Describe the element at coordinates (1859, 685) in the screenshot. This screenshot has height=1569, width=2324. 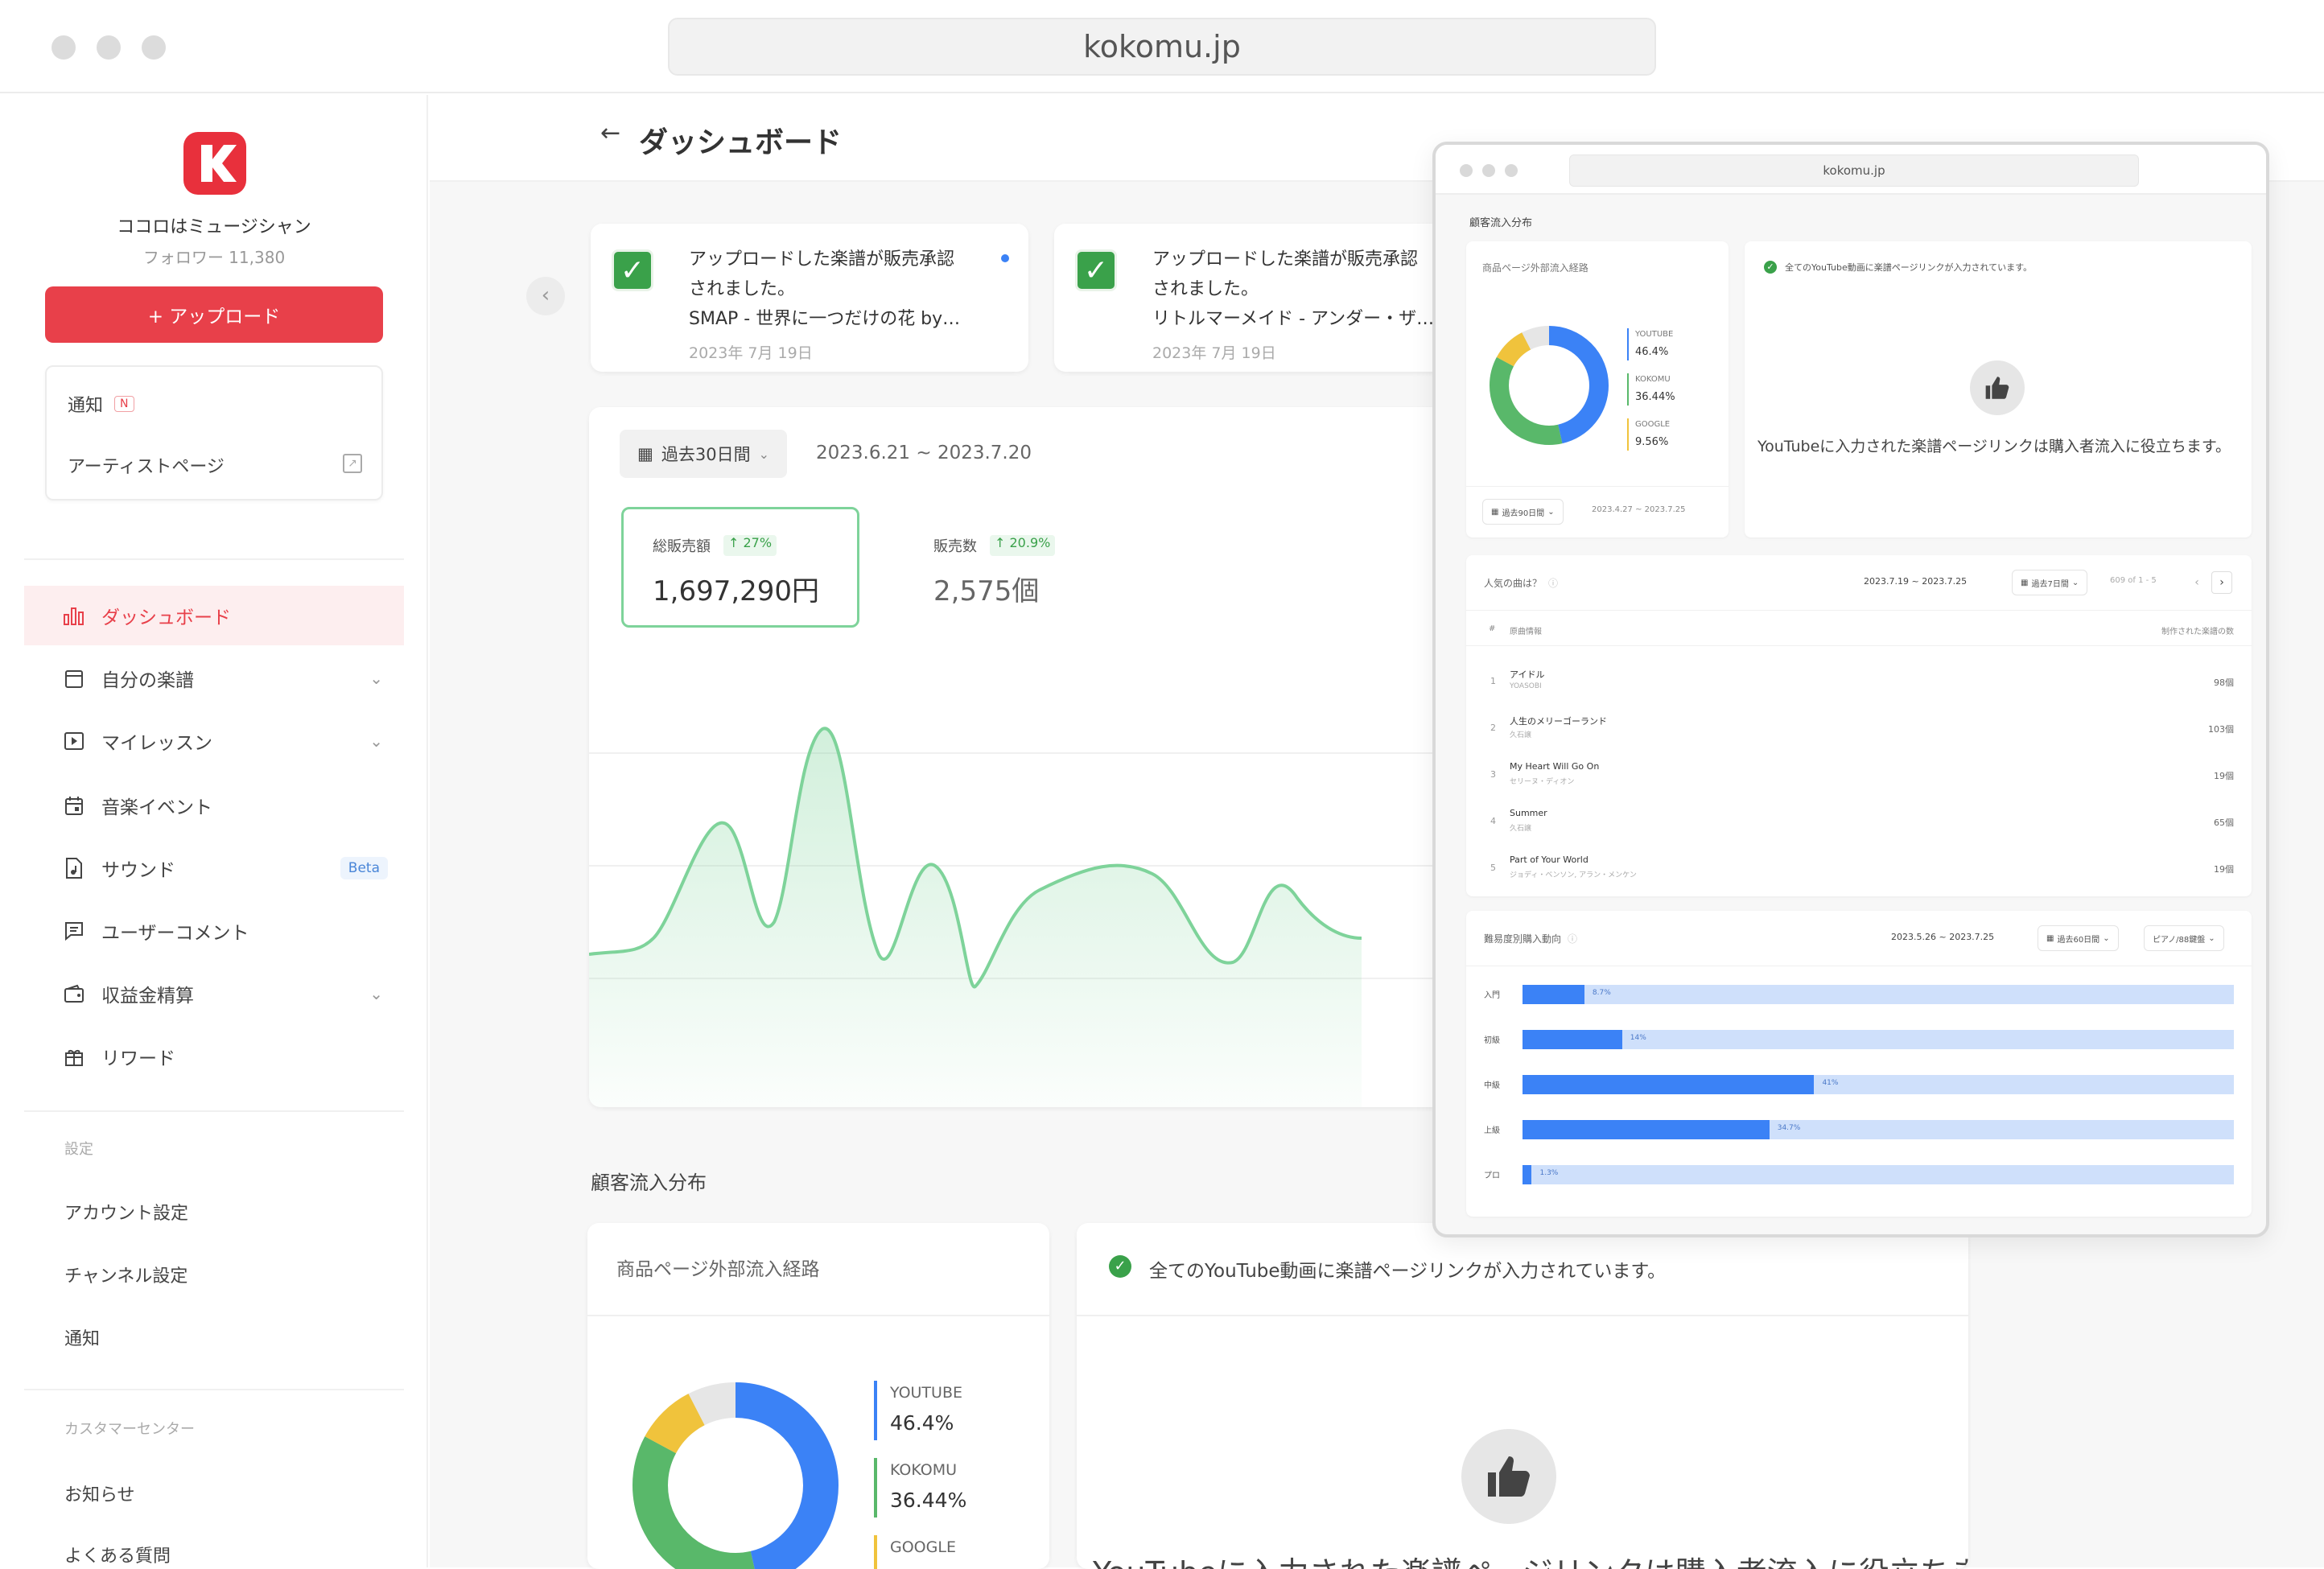
I see `table-row: 1 アイドル YOASOBI 98個` at that location.